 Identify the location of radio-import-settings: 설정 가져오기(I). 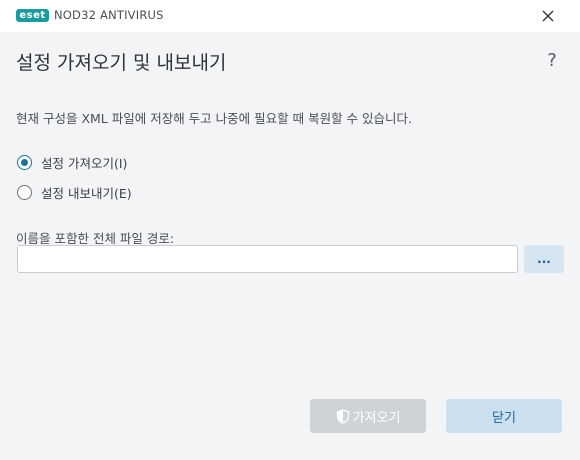
(72, 162).